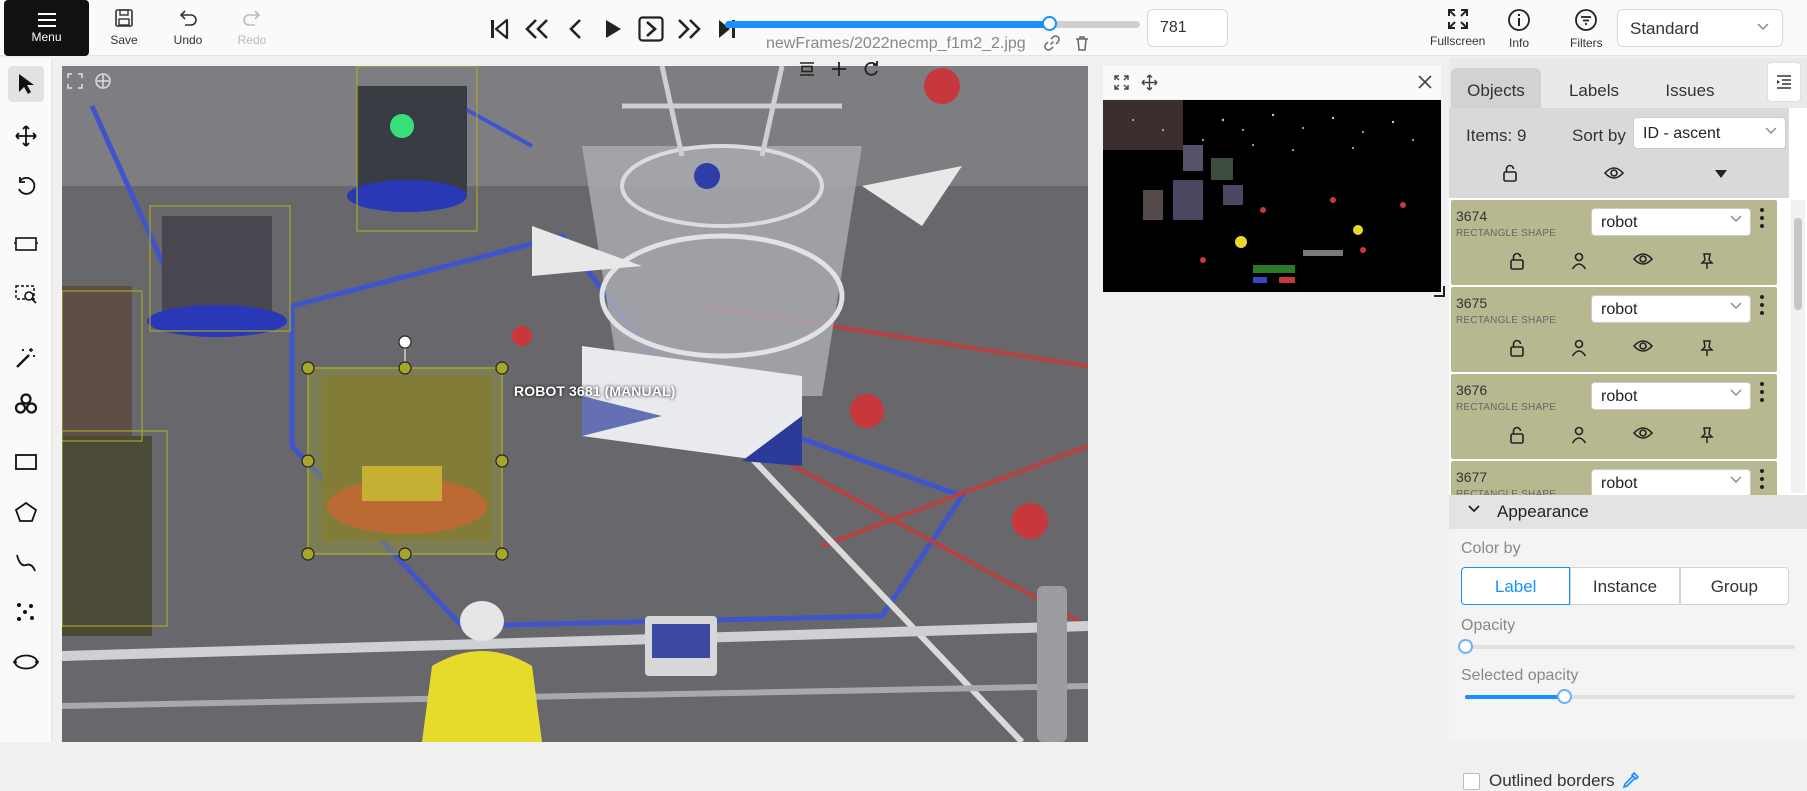  What do you see at coordinates (26, 244) in the screenshot?
I see `fit-tool` at bounding box center [26, 244].